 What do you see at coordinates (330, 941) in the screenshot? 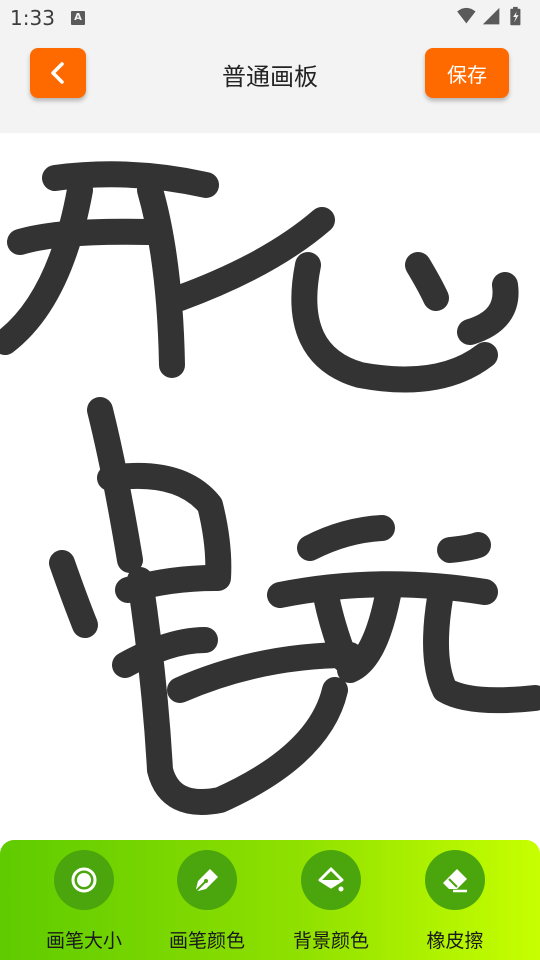
I see `tool-label: 背景颜色` at bounding box center [330, 941].